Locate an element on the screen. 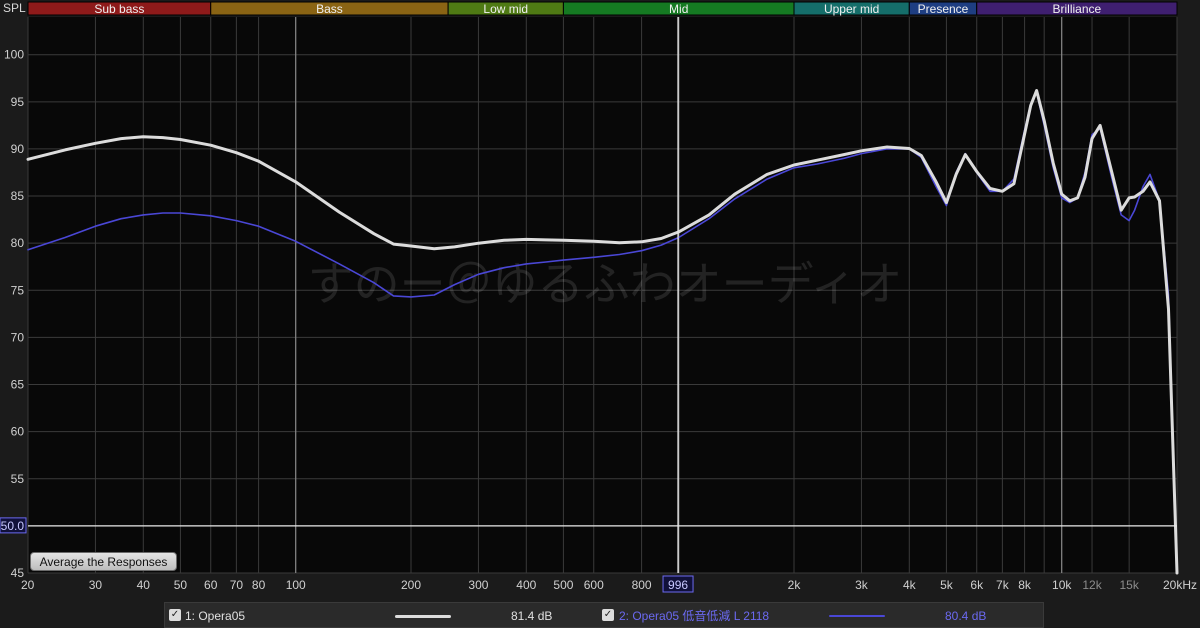 Image resolution: width=1200 pixels, height=628 pixels. band-label: Presence is located at coordinates (943, 9).